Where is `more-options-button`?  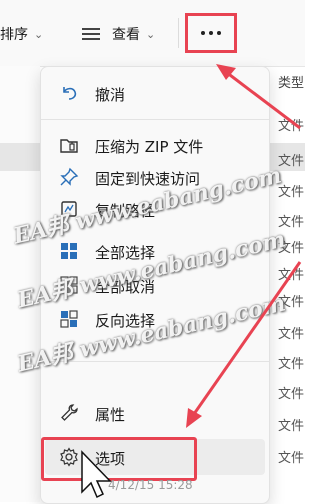
more-options-button is located at coordinates (211, 33).